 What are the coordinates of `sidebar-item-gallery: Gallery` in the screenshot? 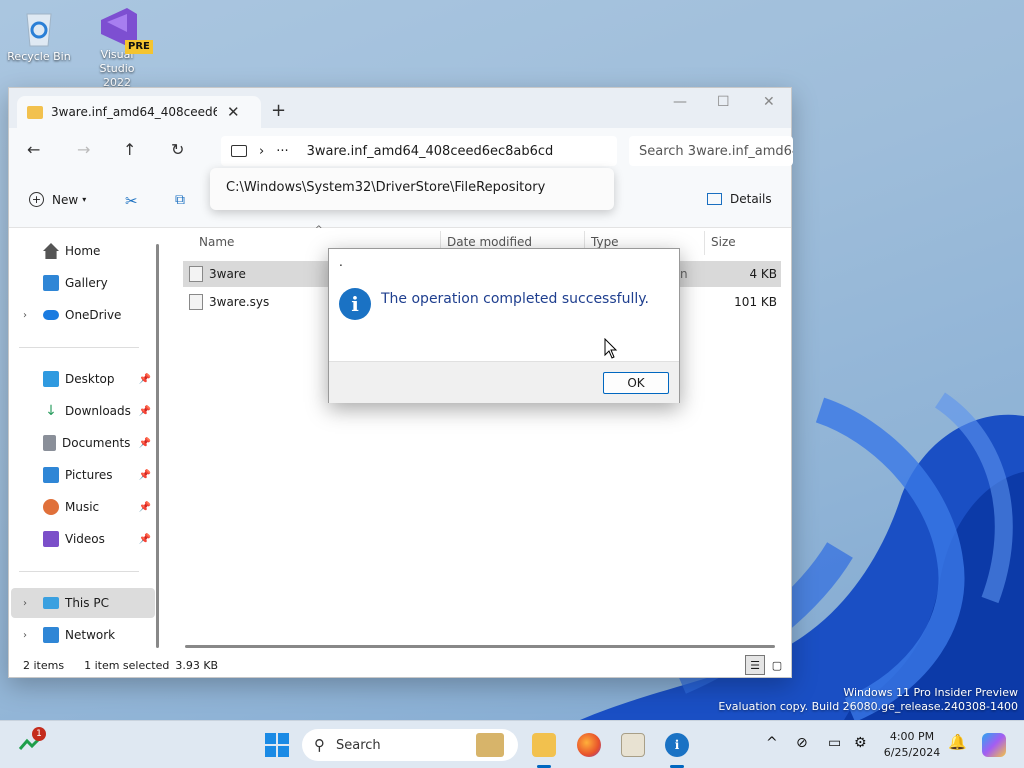 It's located at (83, 283).